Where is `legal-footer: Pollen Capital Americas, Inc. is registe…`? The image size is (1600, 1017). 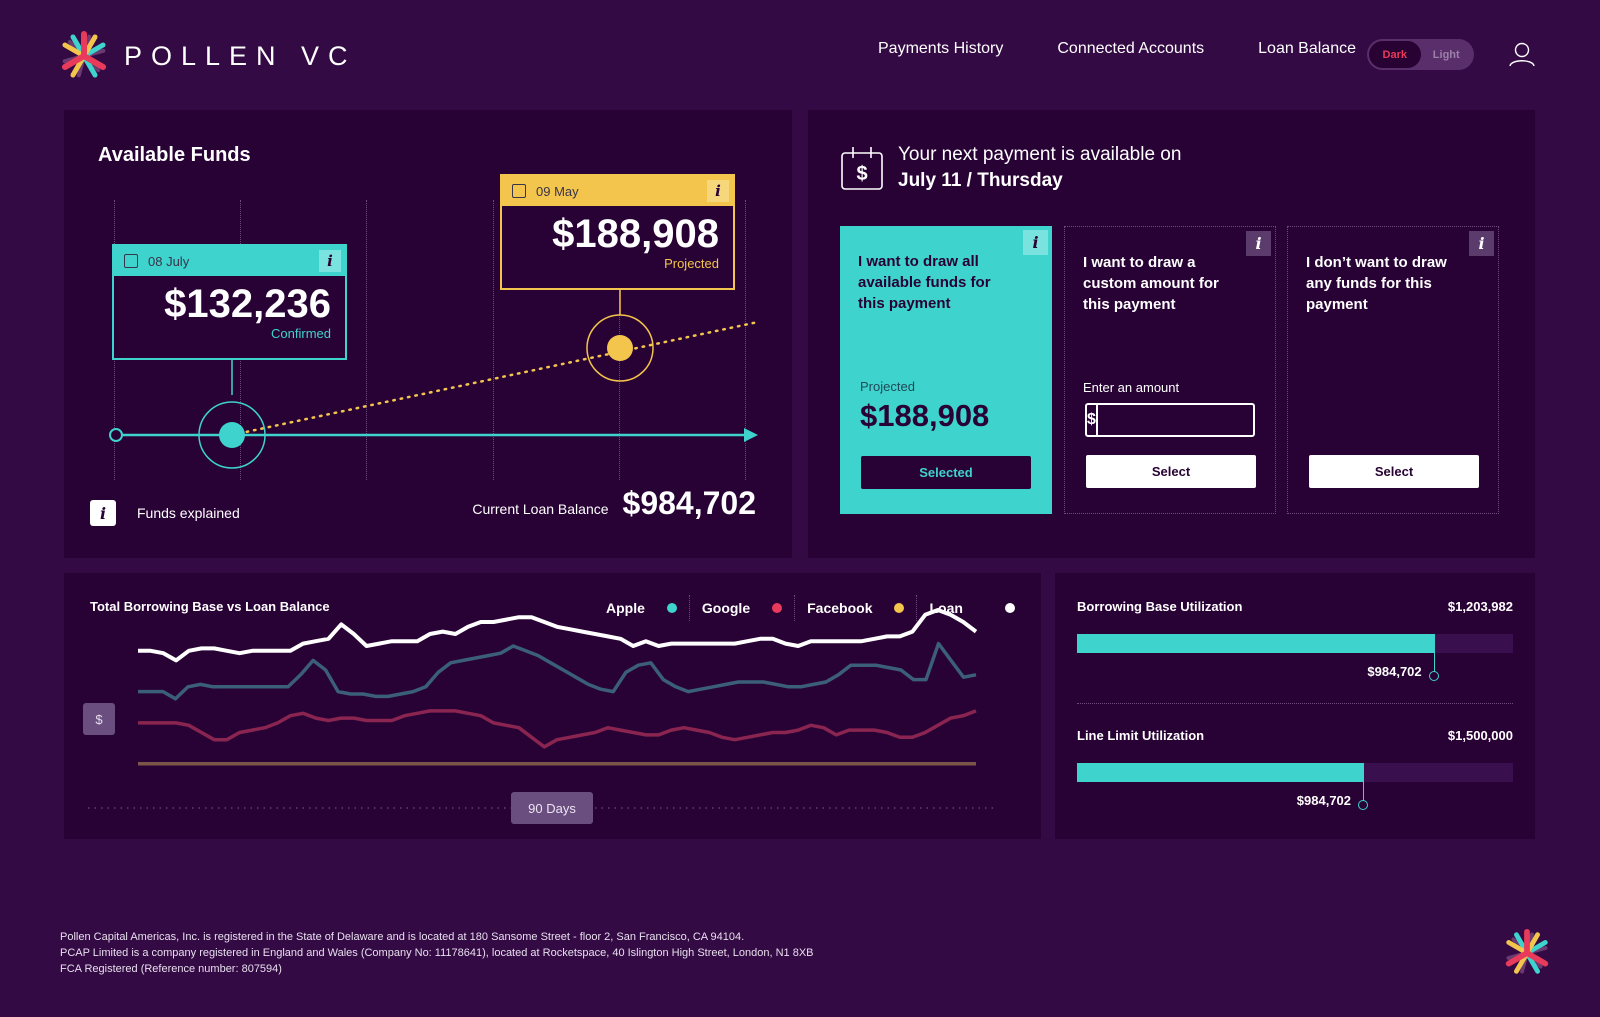 legal-footer: Pollen Capital Americas, Inc. is registe… is located at coordinates (437, 953).